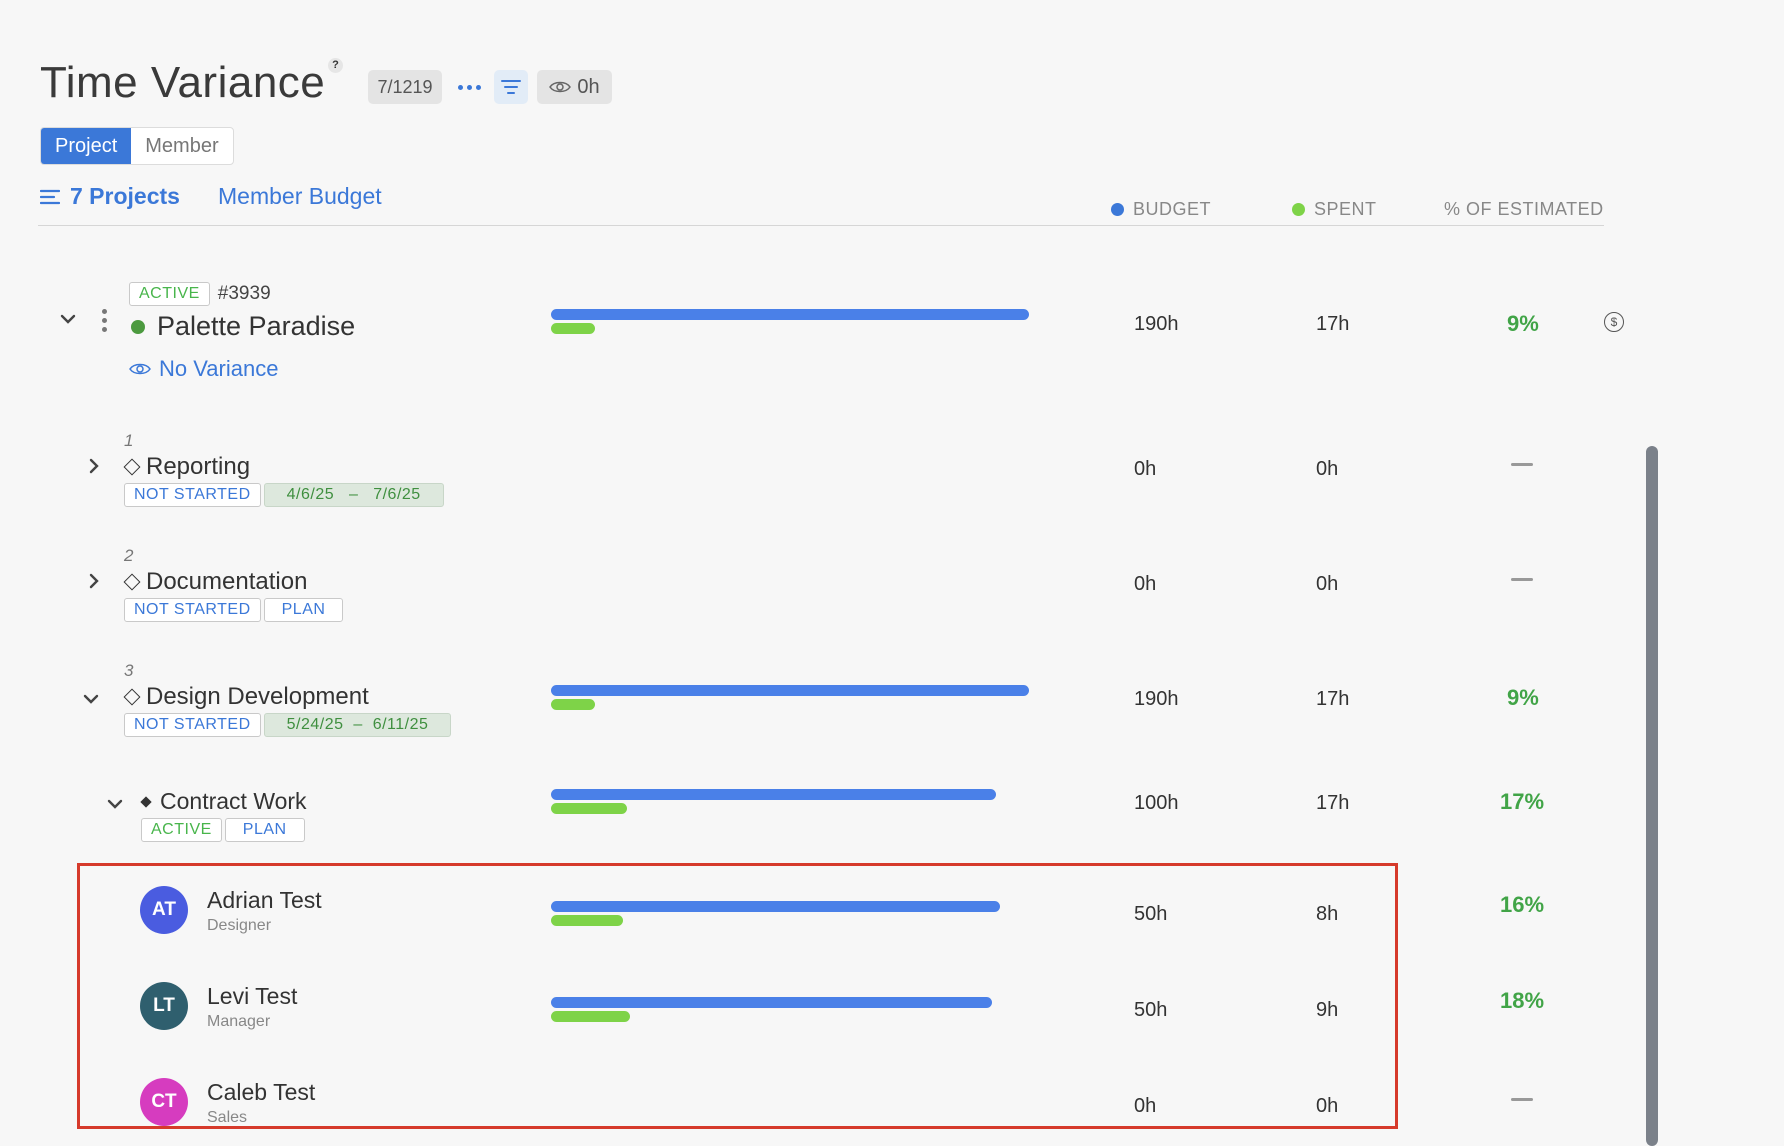 The height and width of the screenshot is (1146, 1784). What do you see at coordinates (169, 294) in the screenshot?
I see `project-status-badge: ACTIVE` at bounding box center [169, 294].